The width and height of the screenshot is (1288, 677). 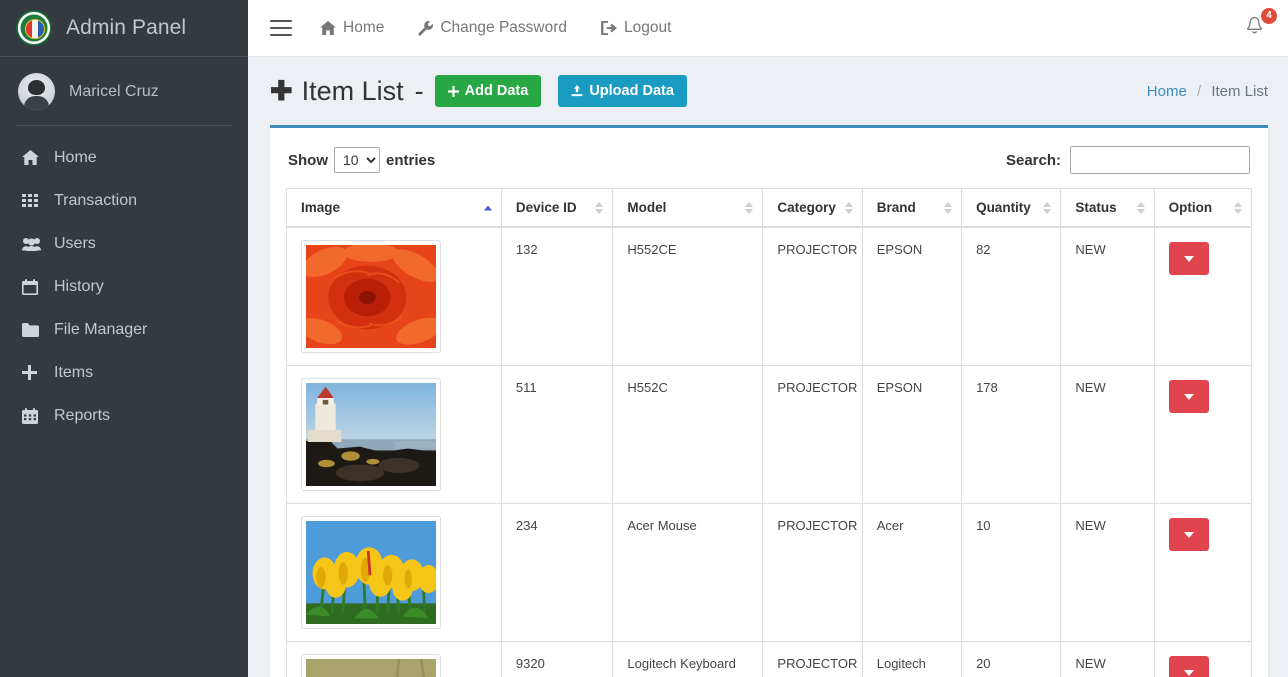 What do you see at coordinates (557, 659) in the screenshot?
I see `cell-device-id: 9320` at bounding box center [557, 659].